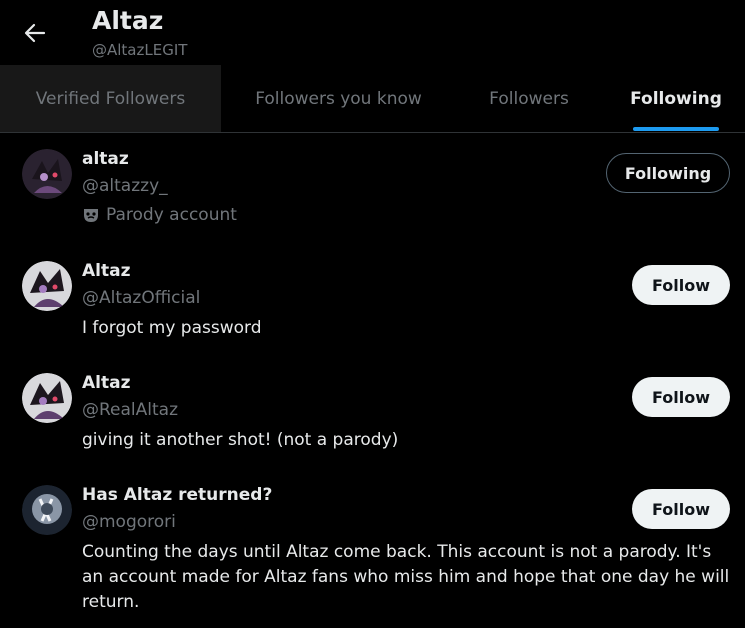 The width and height of the screenshot is (745, 628). Describe the element at coordinates (129, 522) in the screenshot. I see `username: @mogorori` at that location.